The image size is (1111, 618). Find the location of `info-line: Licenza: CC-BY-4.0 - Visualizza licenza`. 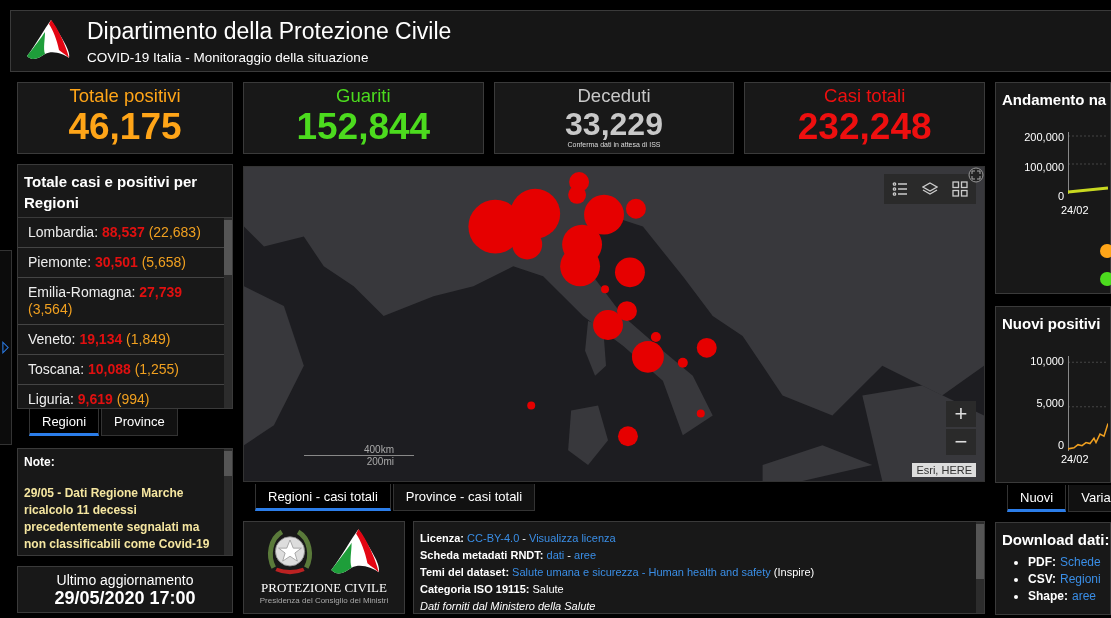

info-line: Licenza: CC-BY-4.0 - Visualizza licenza is located at coordinates (518, 538).